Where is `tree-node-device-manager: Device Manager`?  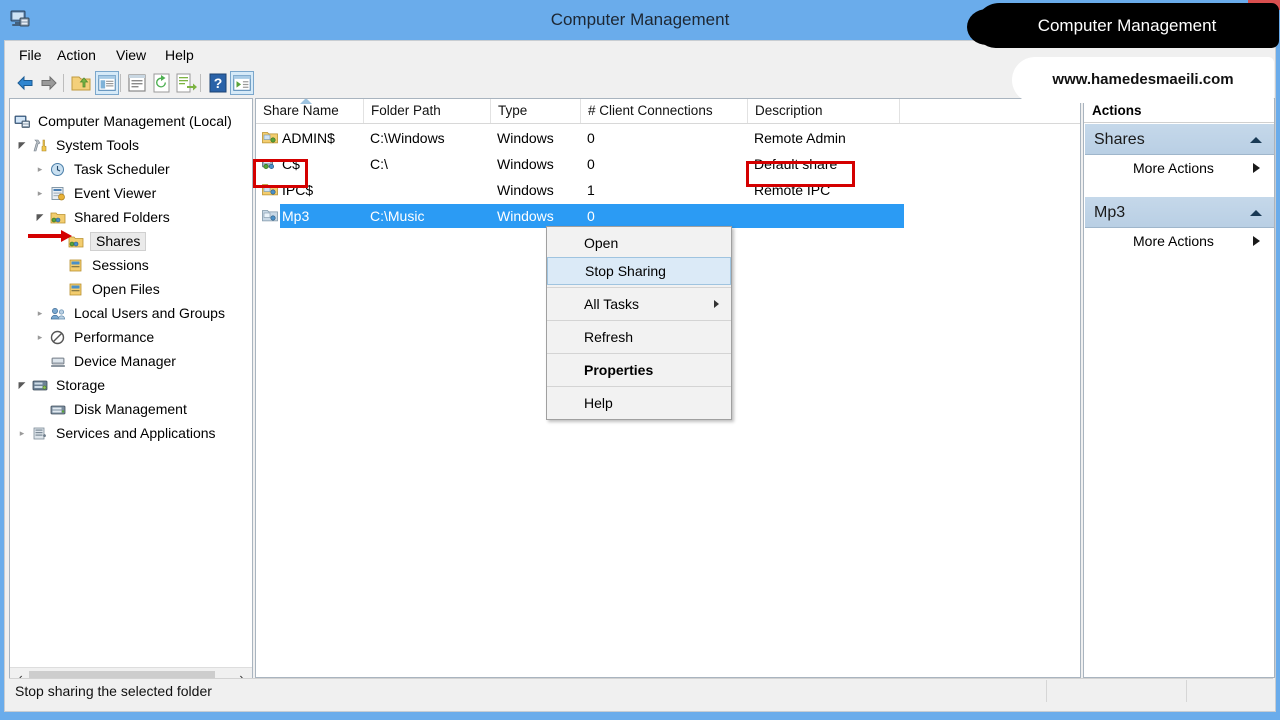 tree-node-device-manager: Device Manager is located at coordinates (114, 361).